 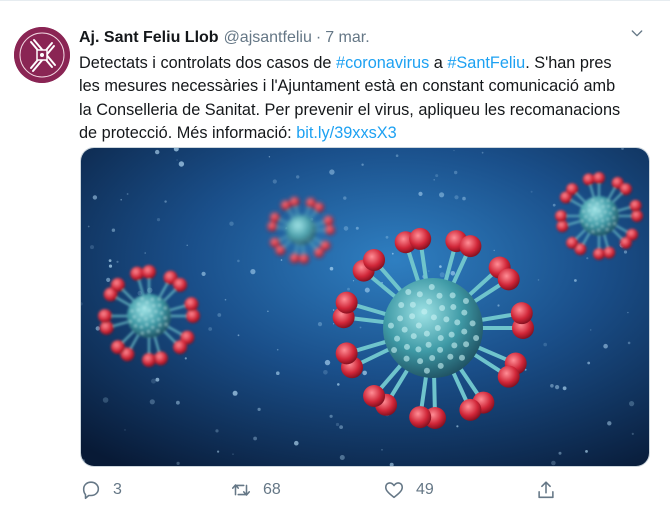 I want to click on reply-count: 3, so click(x=117, y=489).